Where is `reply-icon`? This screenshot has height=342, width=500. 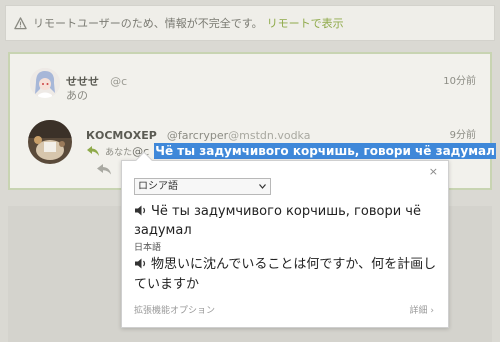 reply-icon is located at coordinates (93, 150).